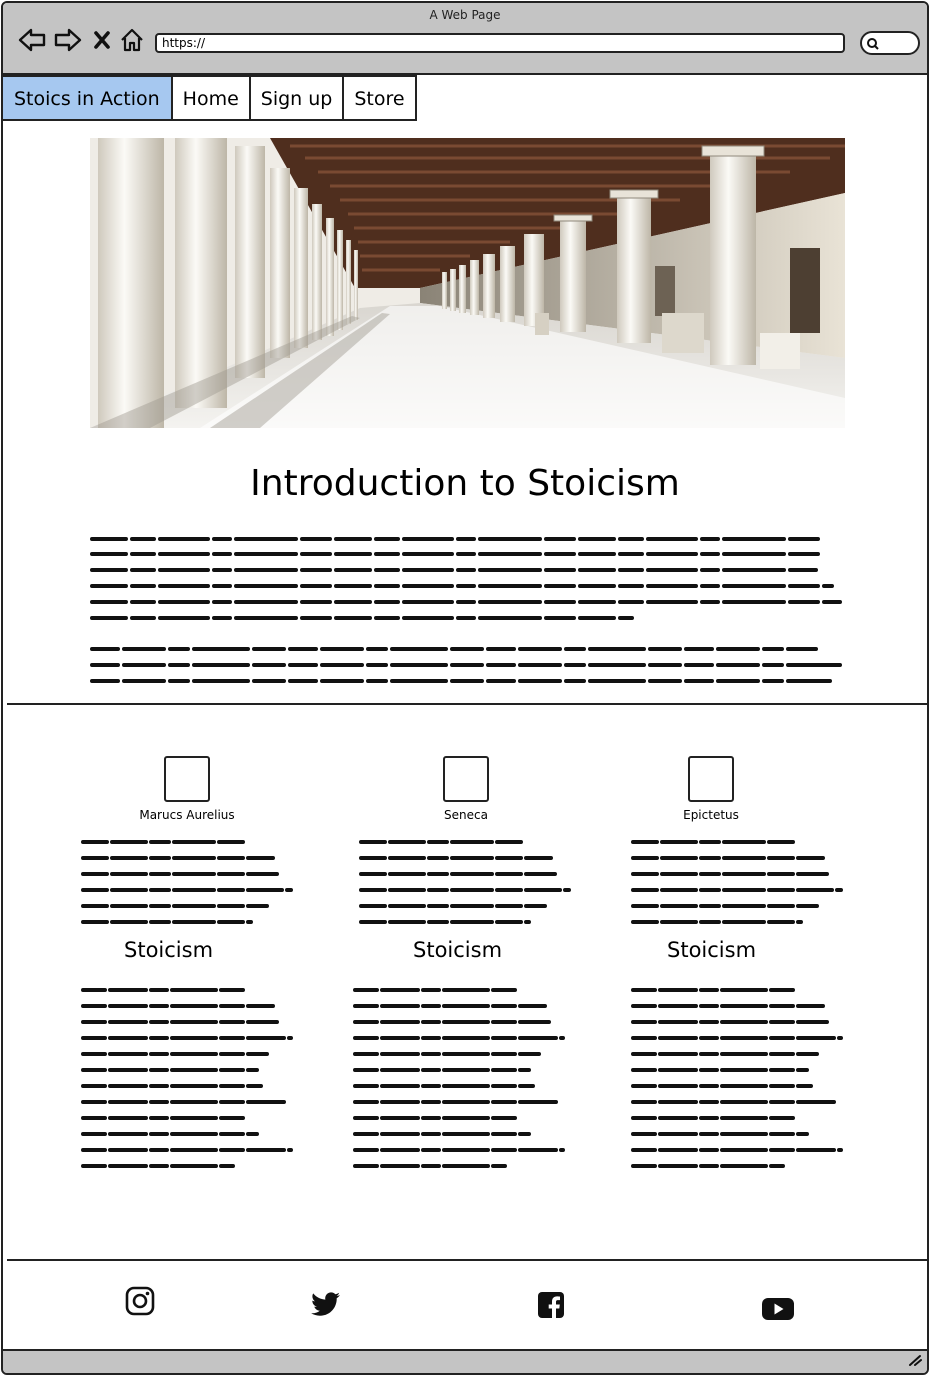  What do you see at coordinates (466, 881) in the screenshot?
I see `column-2-summary` at bounding box center [466, 881].